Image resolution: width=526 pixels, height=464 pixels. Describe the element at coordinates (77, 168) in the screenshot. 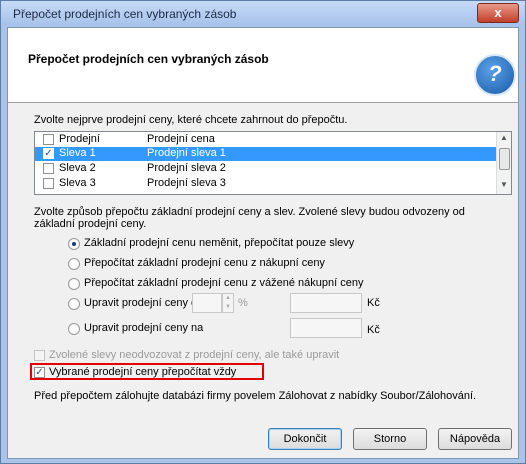

I see `row-code: Sleva 2` at that location.